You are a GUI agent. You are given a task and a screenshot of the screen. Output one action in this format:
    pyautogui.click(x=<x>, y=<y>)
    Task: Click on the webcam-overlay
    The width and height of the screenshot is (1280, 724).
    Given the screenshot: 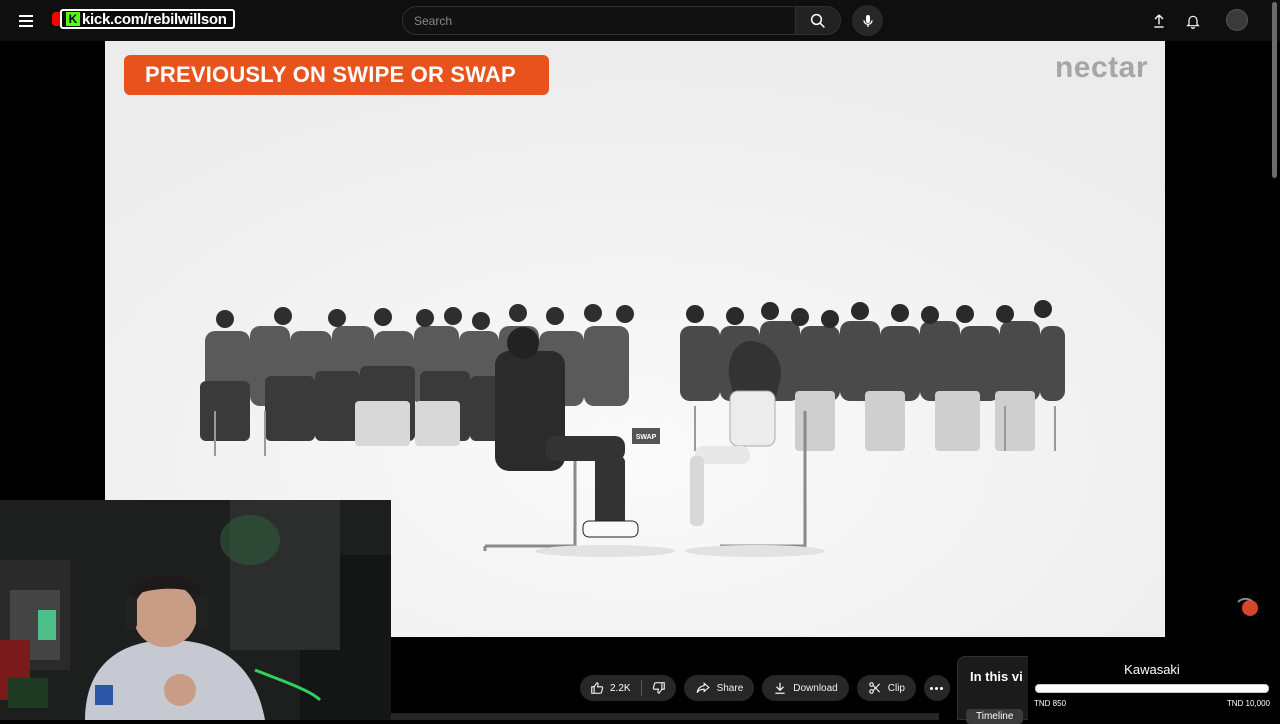 What is the action you would take?
    pyautogui.click(x=195, y=610)
    